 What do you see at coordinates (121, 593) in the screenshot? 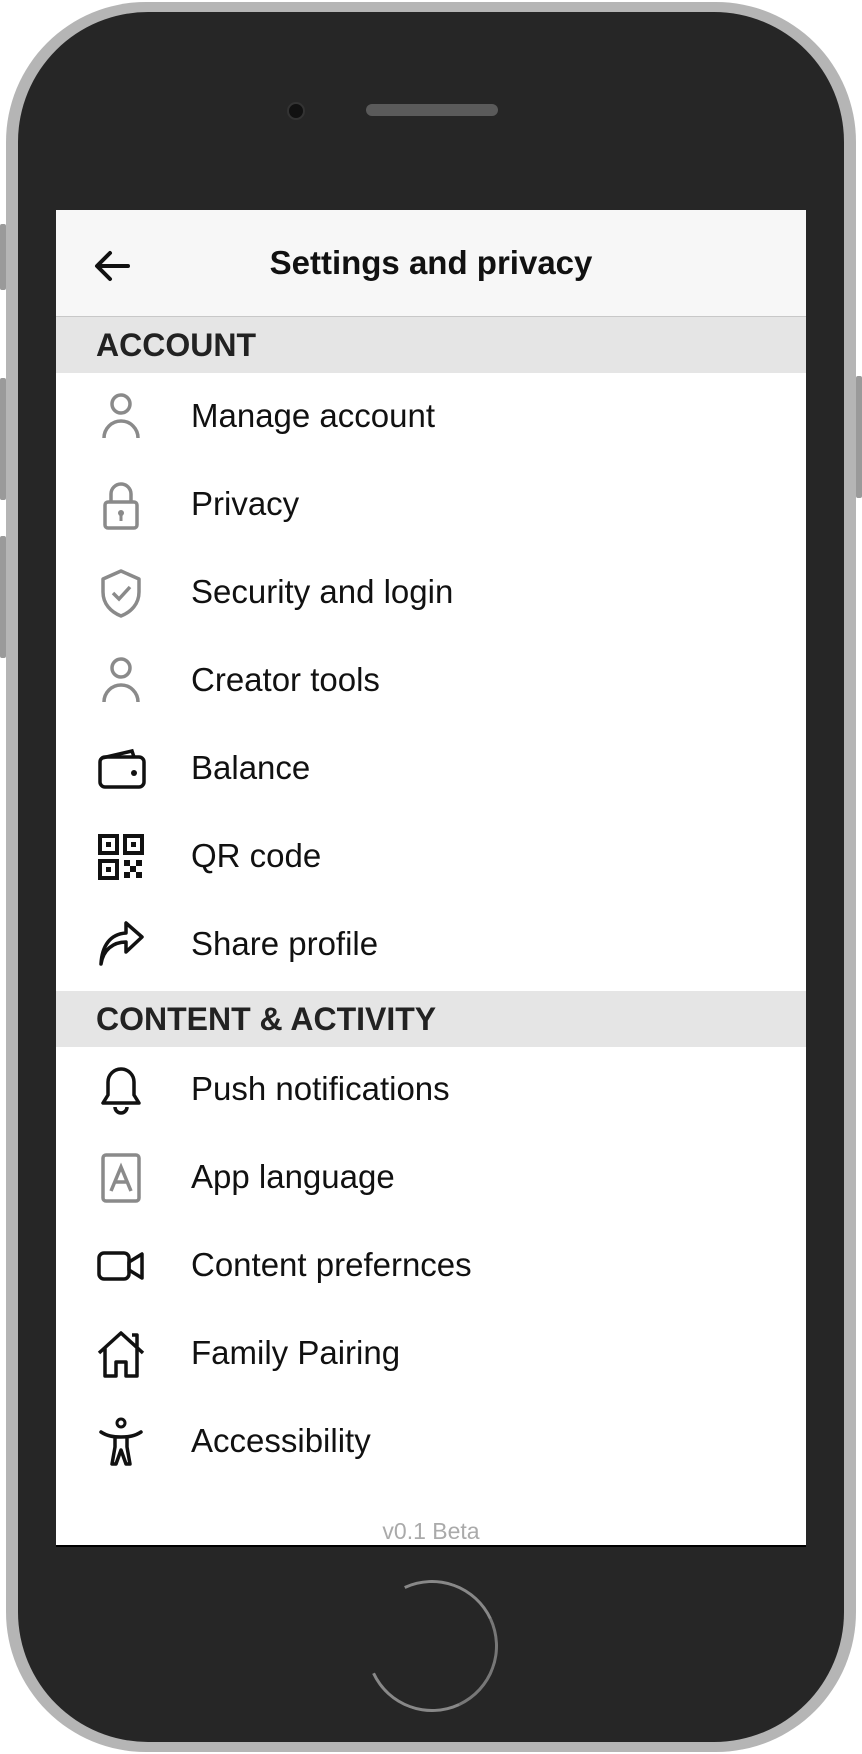
I see `shield-check-icon` at bounding box center [121, 593].